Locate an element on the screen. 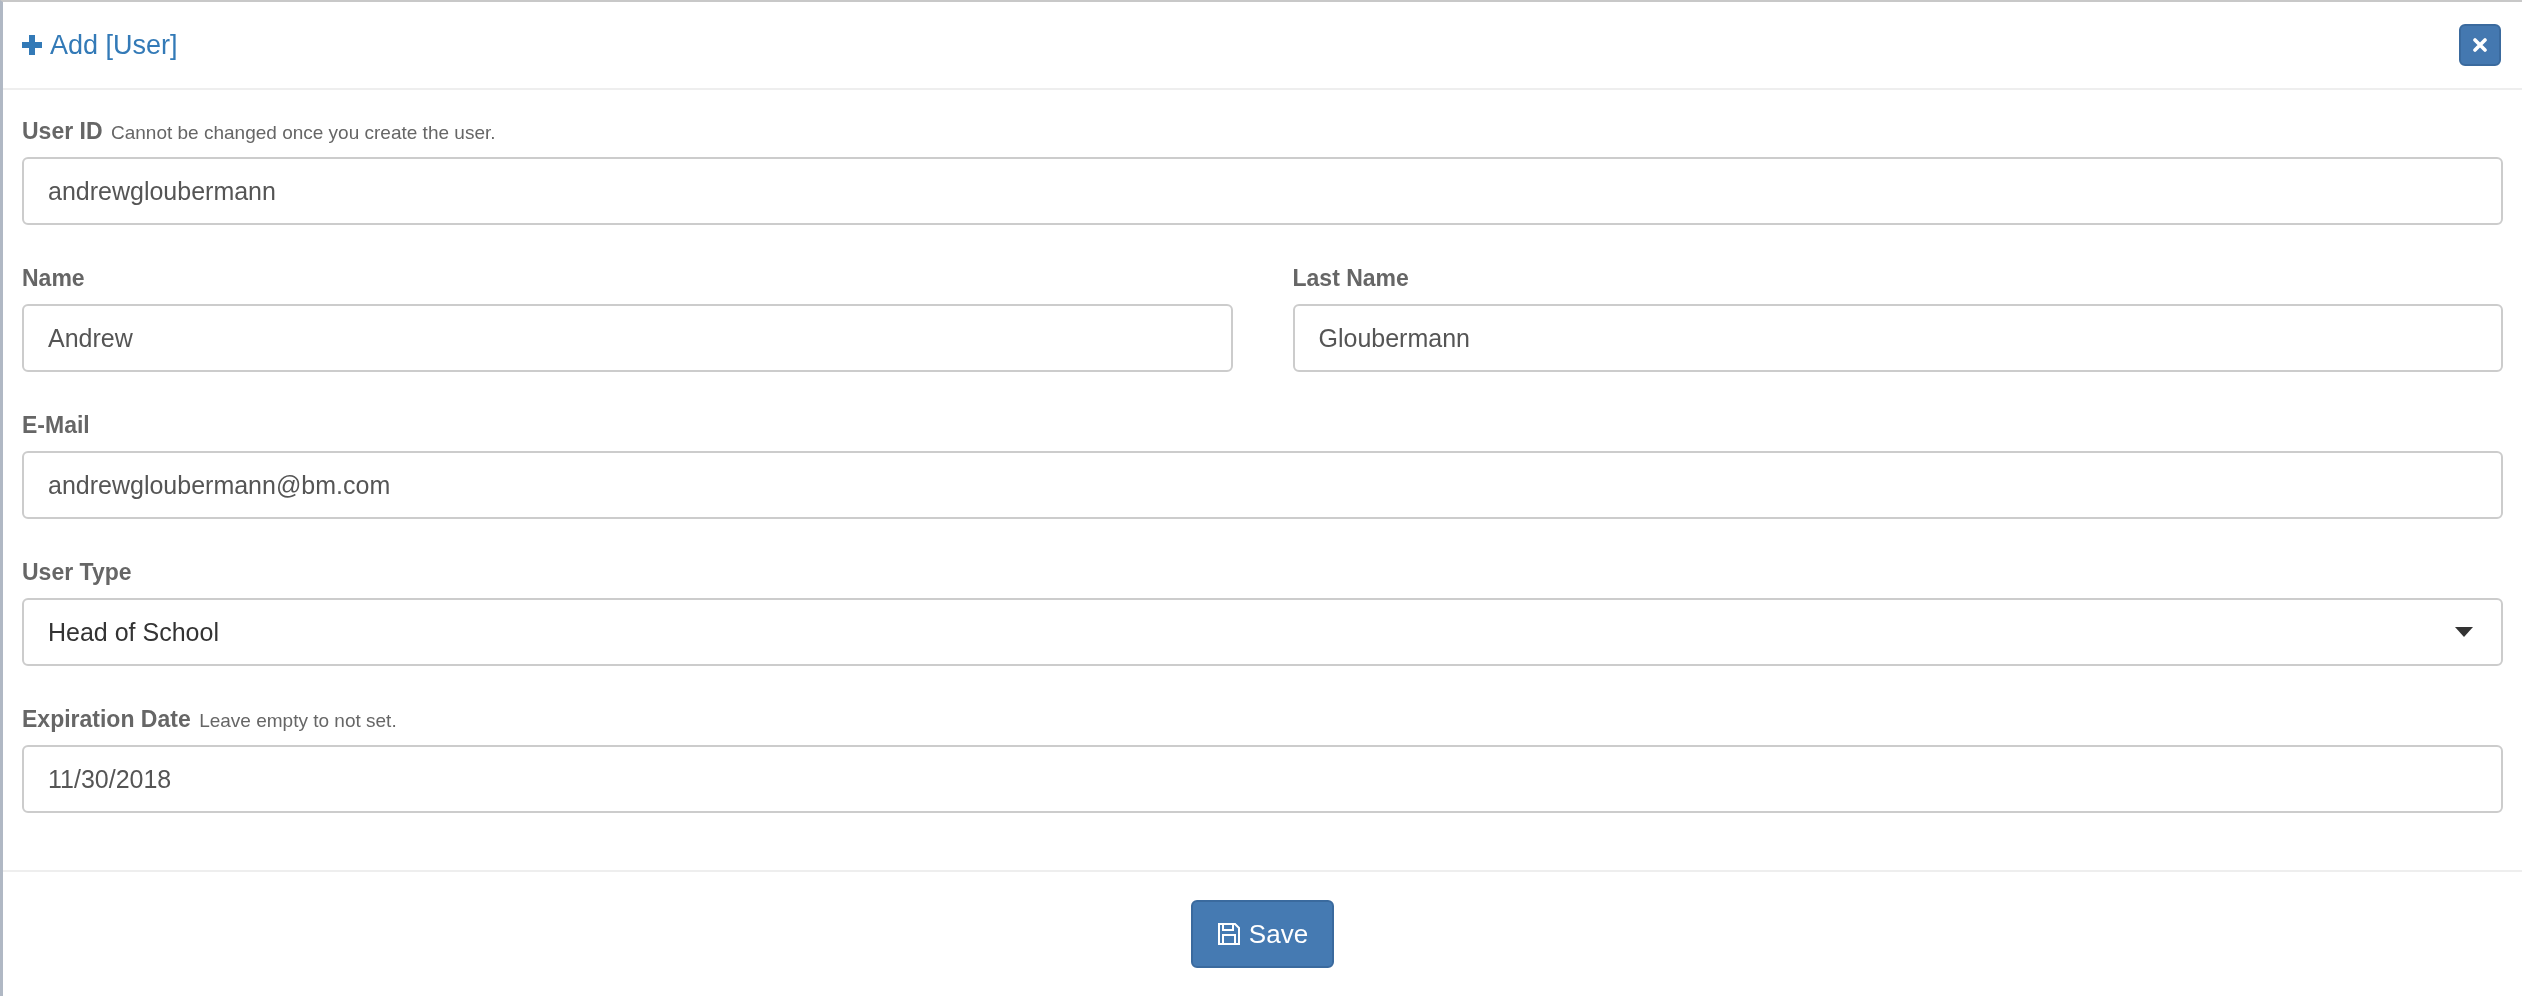  input-field: 11/30/2018 is located at coordinates (1262, 779).